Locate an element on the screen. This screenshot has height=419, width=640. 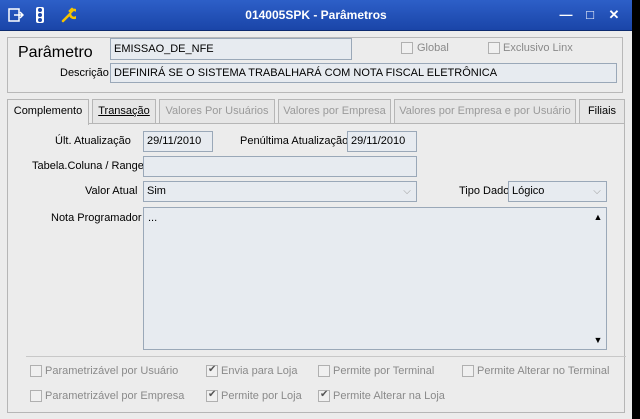
maximize-button: □ is located at coordinates (590, 15).